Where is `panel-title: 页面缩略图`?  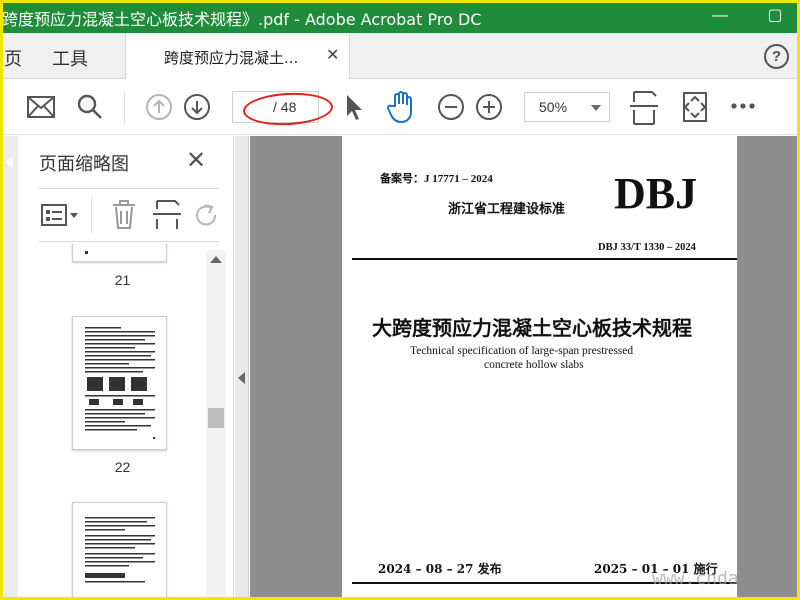
panel-title: 页面缩略图 is located at coordinates (84, 164).